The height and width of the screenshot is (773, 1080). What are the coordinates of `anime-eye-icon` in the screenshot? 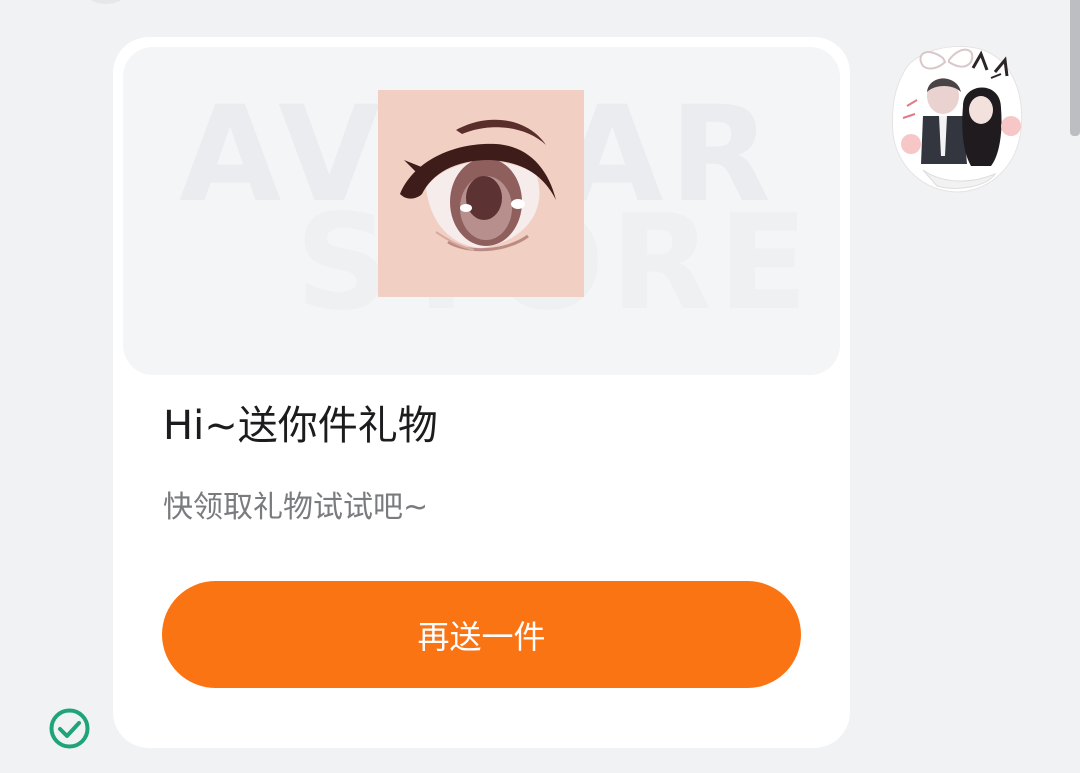 It's located at (481, 193).